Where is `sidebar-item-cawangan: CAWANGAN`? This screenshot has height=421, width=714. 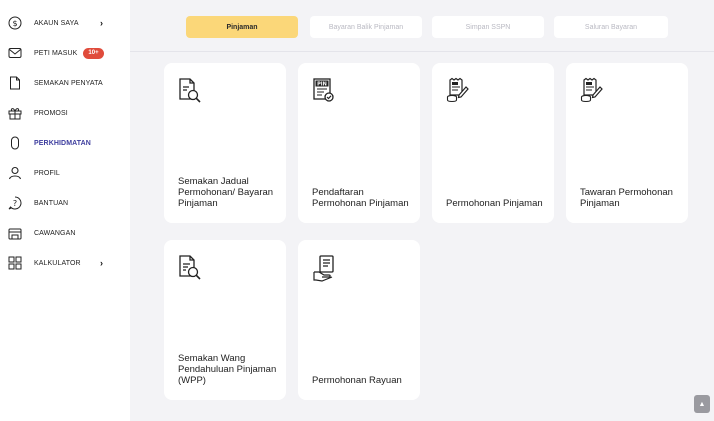 sidebar-item-cawangan: CAWANGAN is located at coordinates (65, 233).